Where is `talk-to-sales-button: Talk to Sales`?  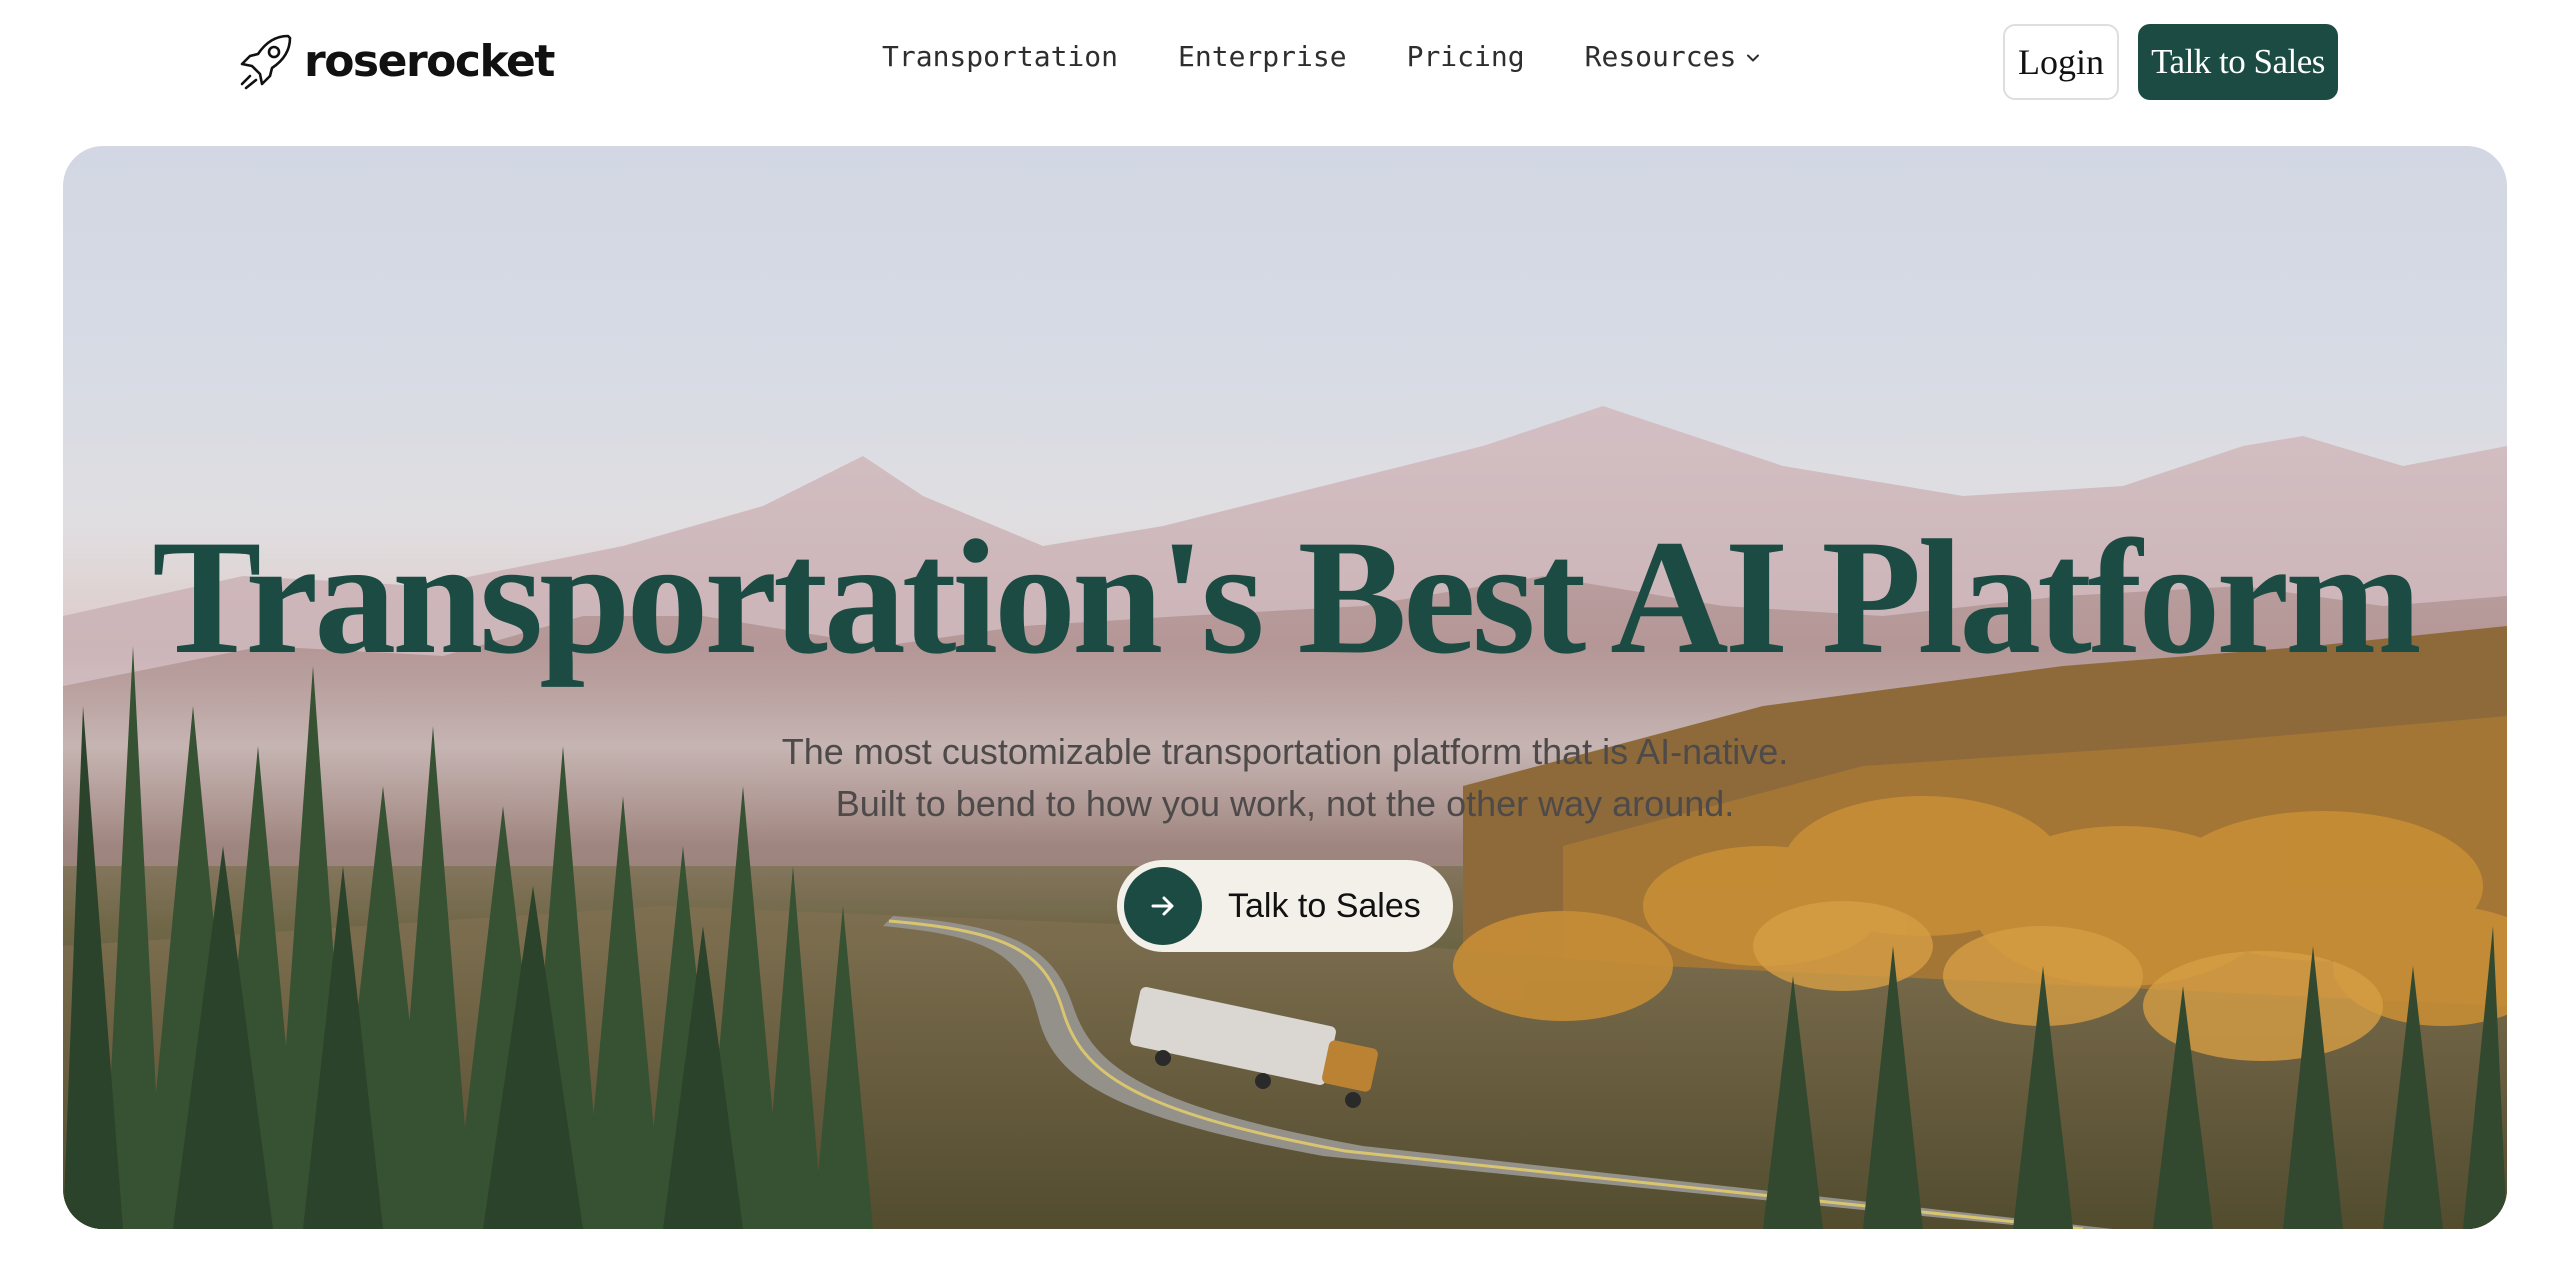
talk-to-sales-button: Talk to Sales is located at coordinates (2238, 62).